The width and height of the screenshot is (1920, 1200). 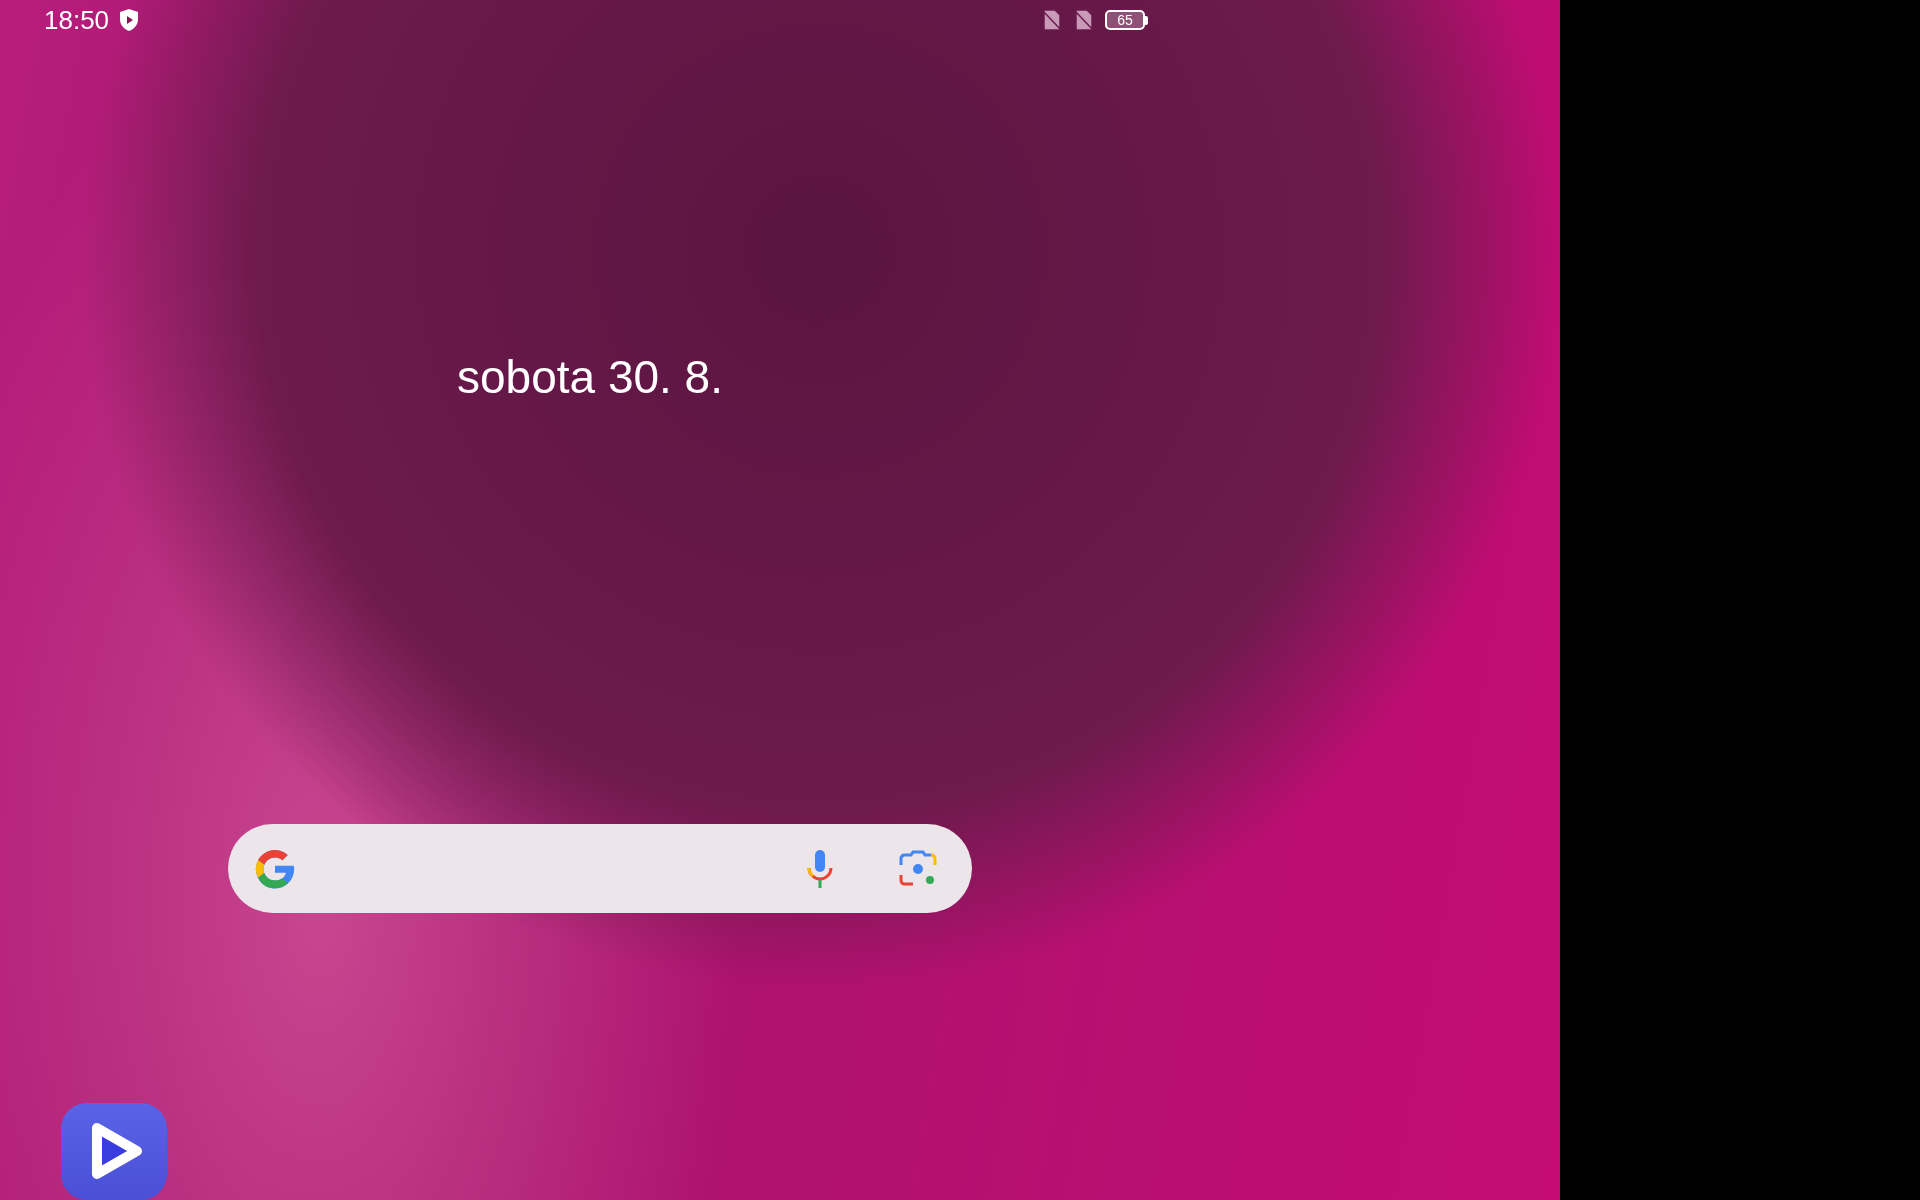 I want to click on clock-time: 18:50, so click(x=77, y=20).